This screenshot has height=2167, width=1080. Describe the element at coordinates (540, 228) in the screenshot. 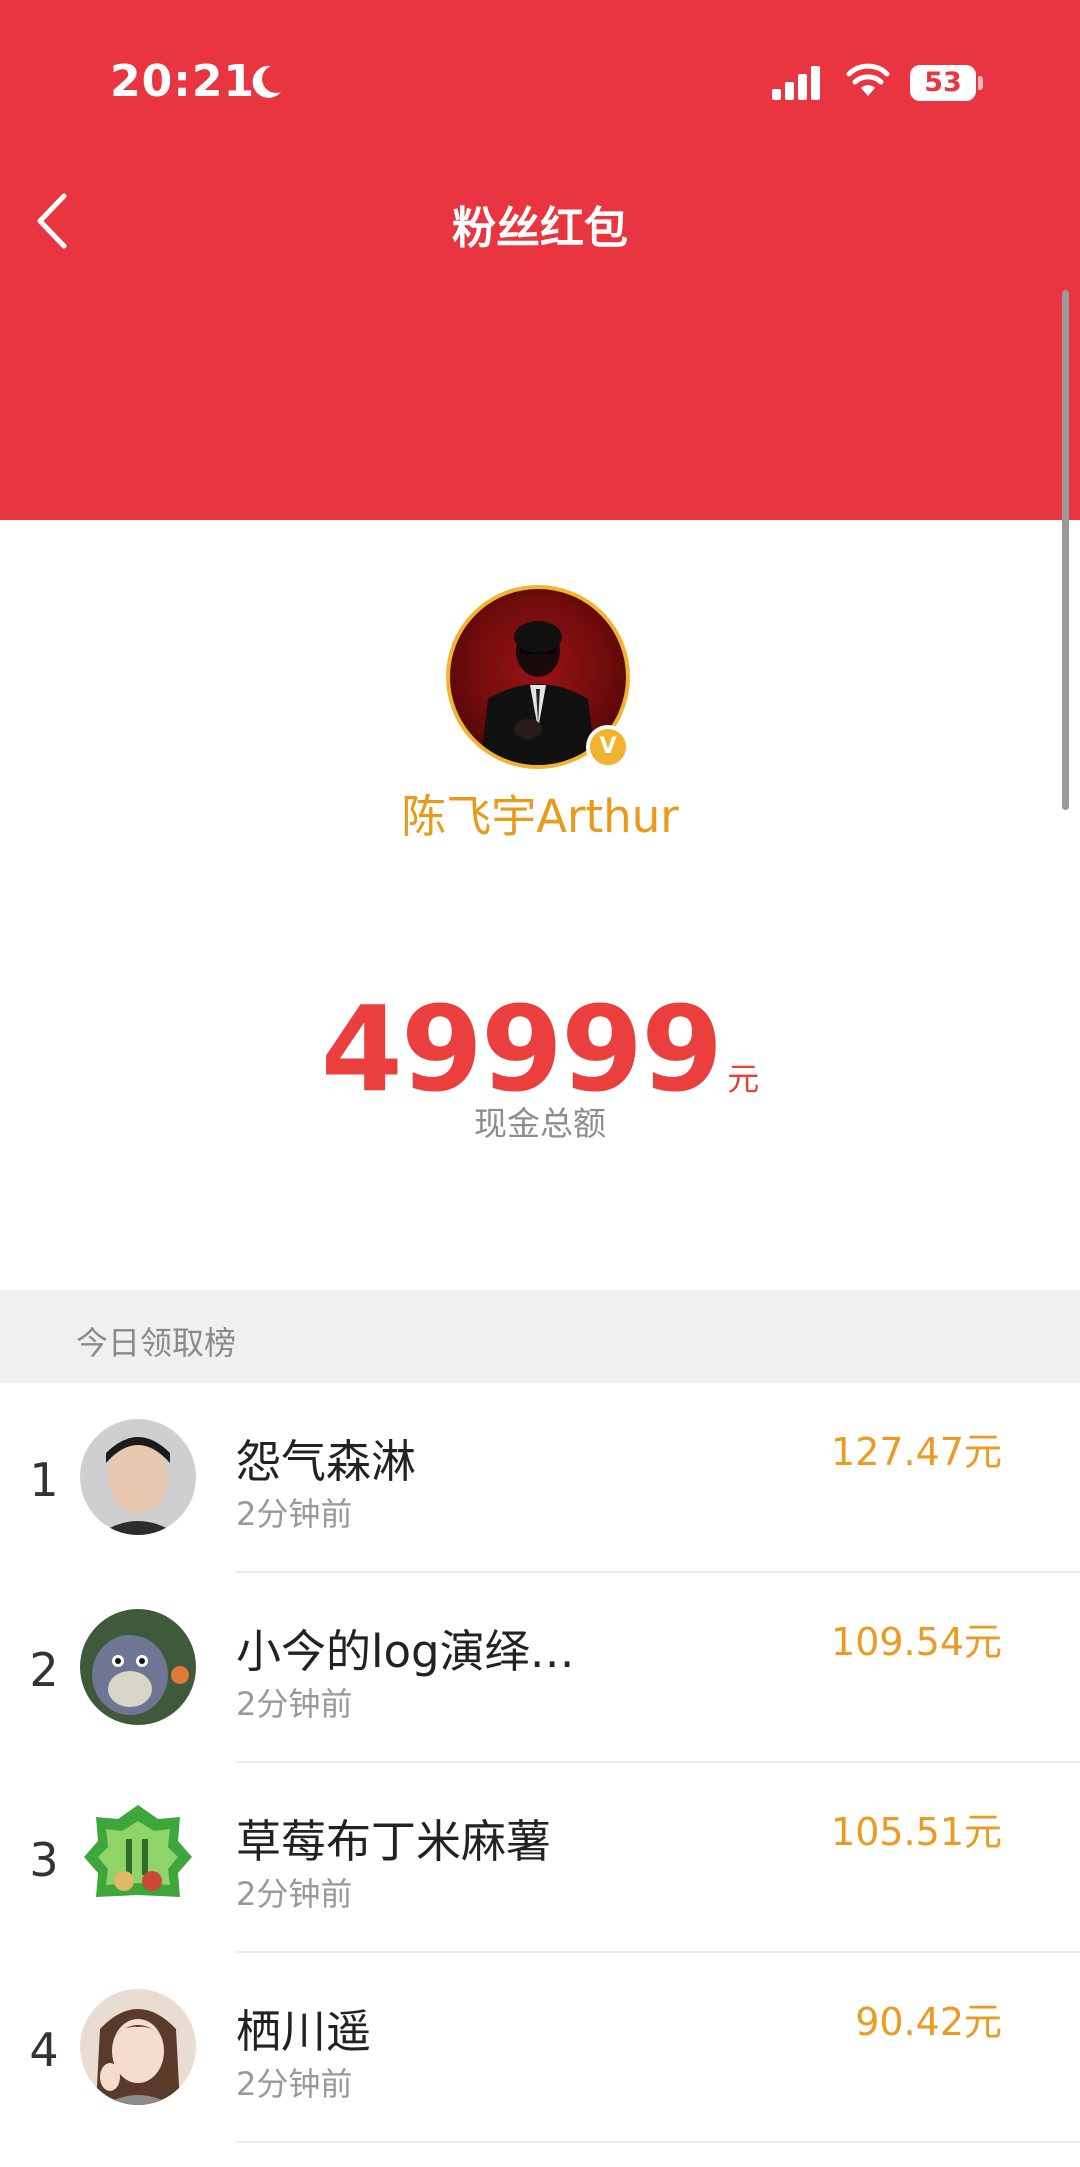

I see `page-title: 粉丝红包` at that location.